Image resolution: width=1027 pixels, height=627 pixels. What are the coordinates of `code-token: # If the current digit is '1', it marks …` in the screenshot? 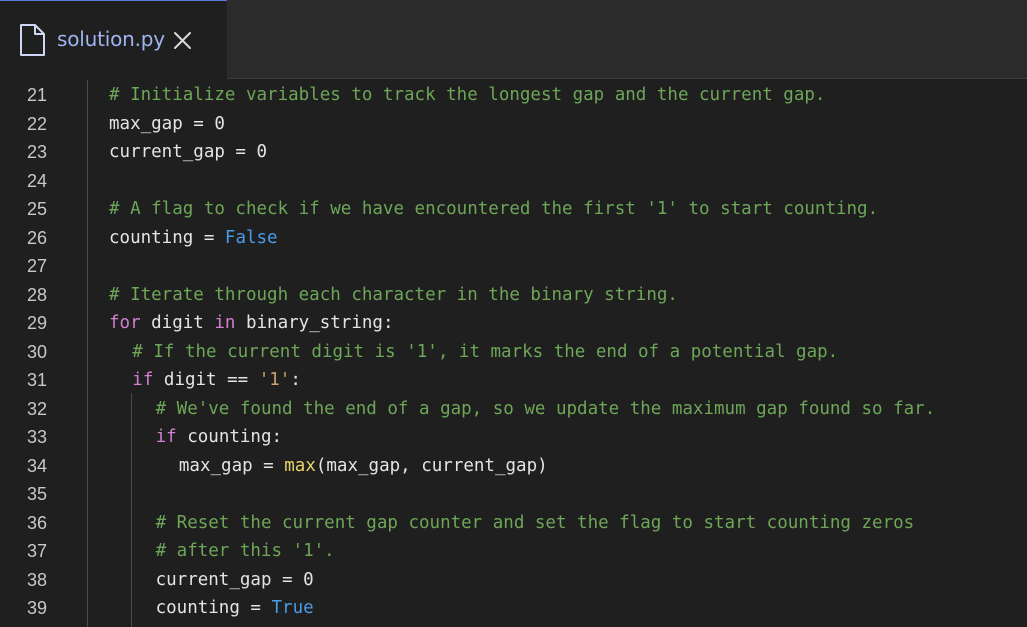 It's located at (485, 351).